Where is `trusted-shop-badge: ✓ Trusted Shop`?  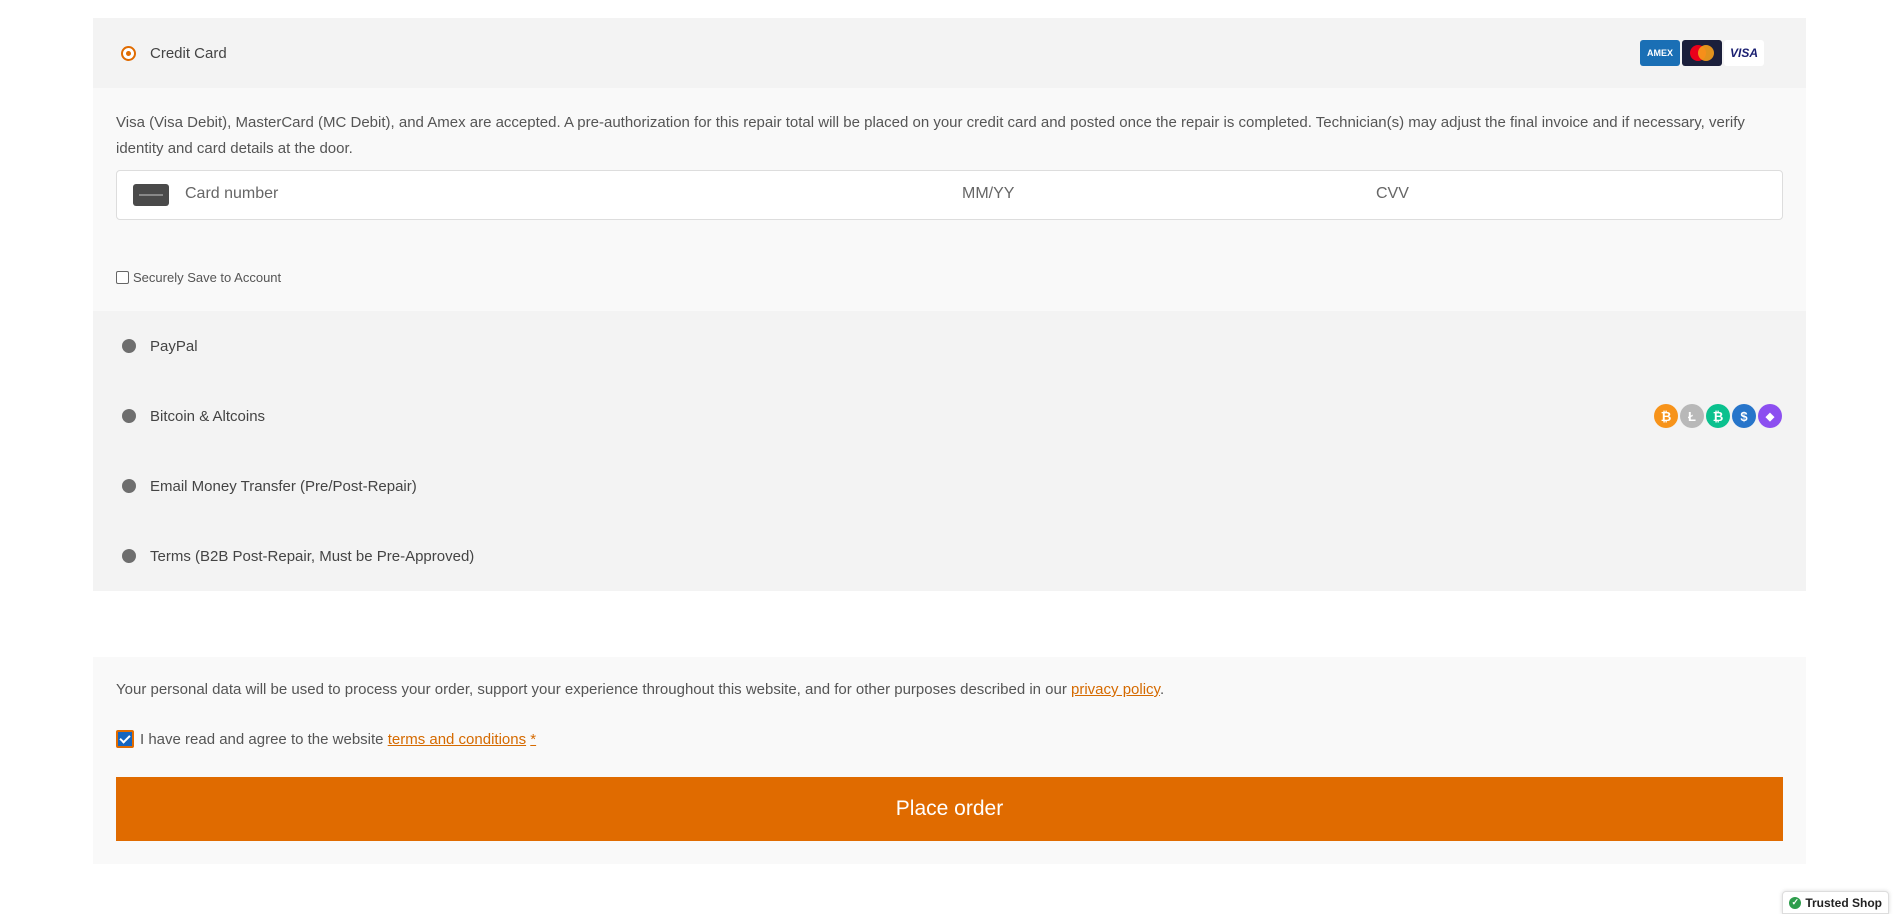 trusted-shop-badge: ✓ Trusted Shop is located at coordinates (1835, 902).